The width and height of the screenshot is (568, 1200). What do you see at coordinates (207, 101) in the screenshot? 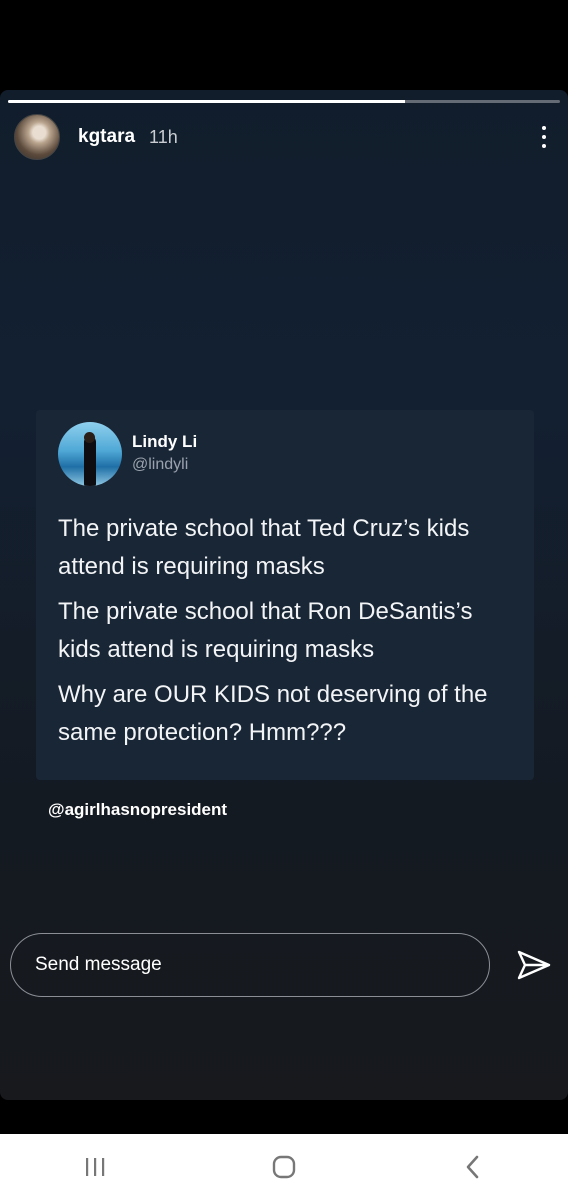
I see `story-progress-fill` at bounding box center [207, 101].